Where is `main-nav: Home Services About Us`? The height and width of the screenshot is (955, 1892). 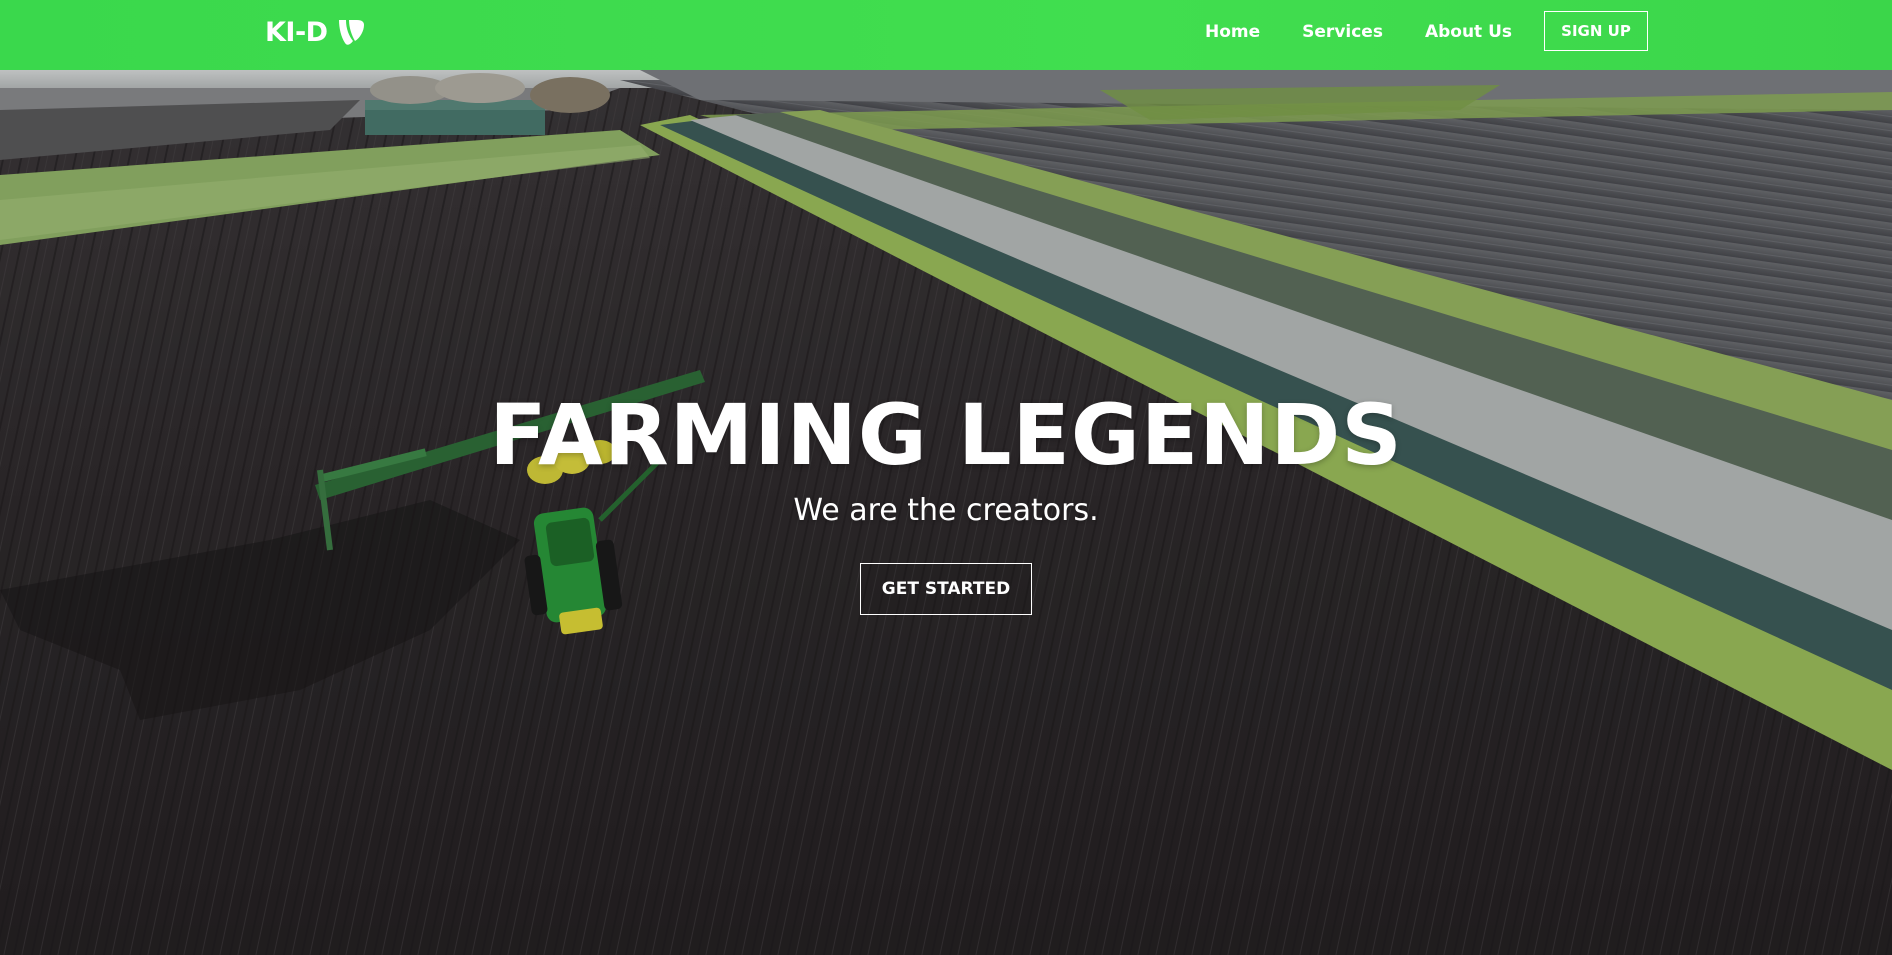
main-nav: Home Services About Us is located at coordinates (1358, 32).